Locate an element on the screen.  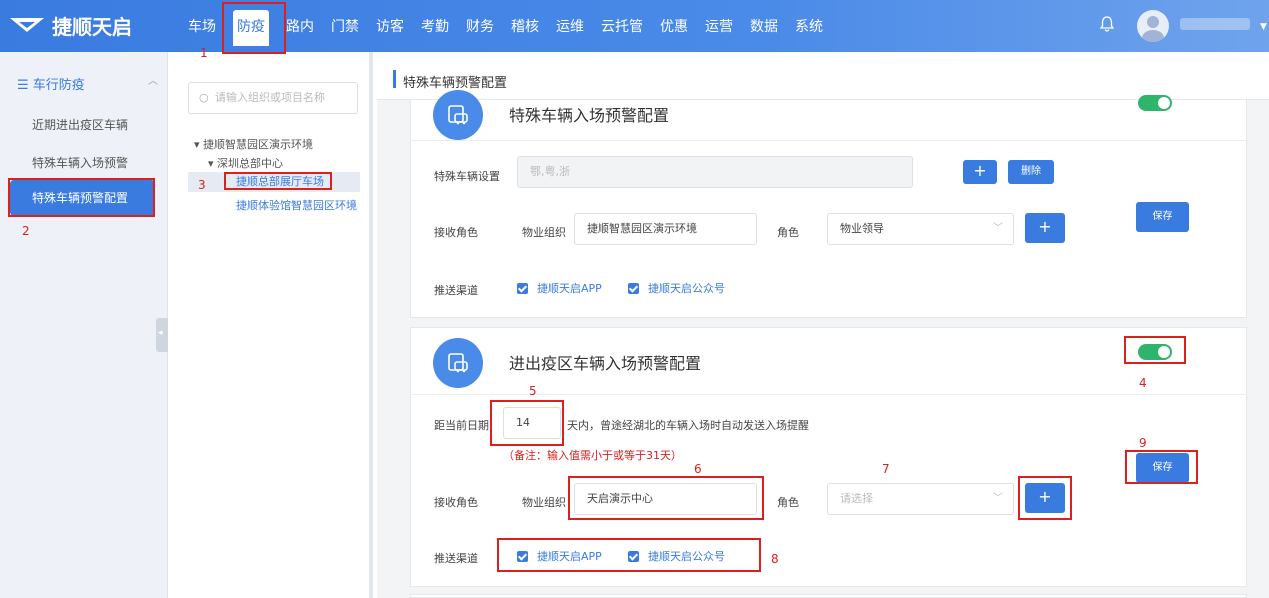
sidebar-item-special-entry: 特殊车辆入场预警 is located at coordinates (84, 162).